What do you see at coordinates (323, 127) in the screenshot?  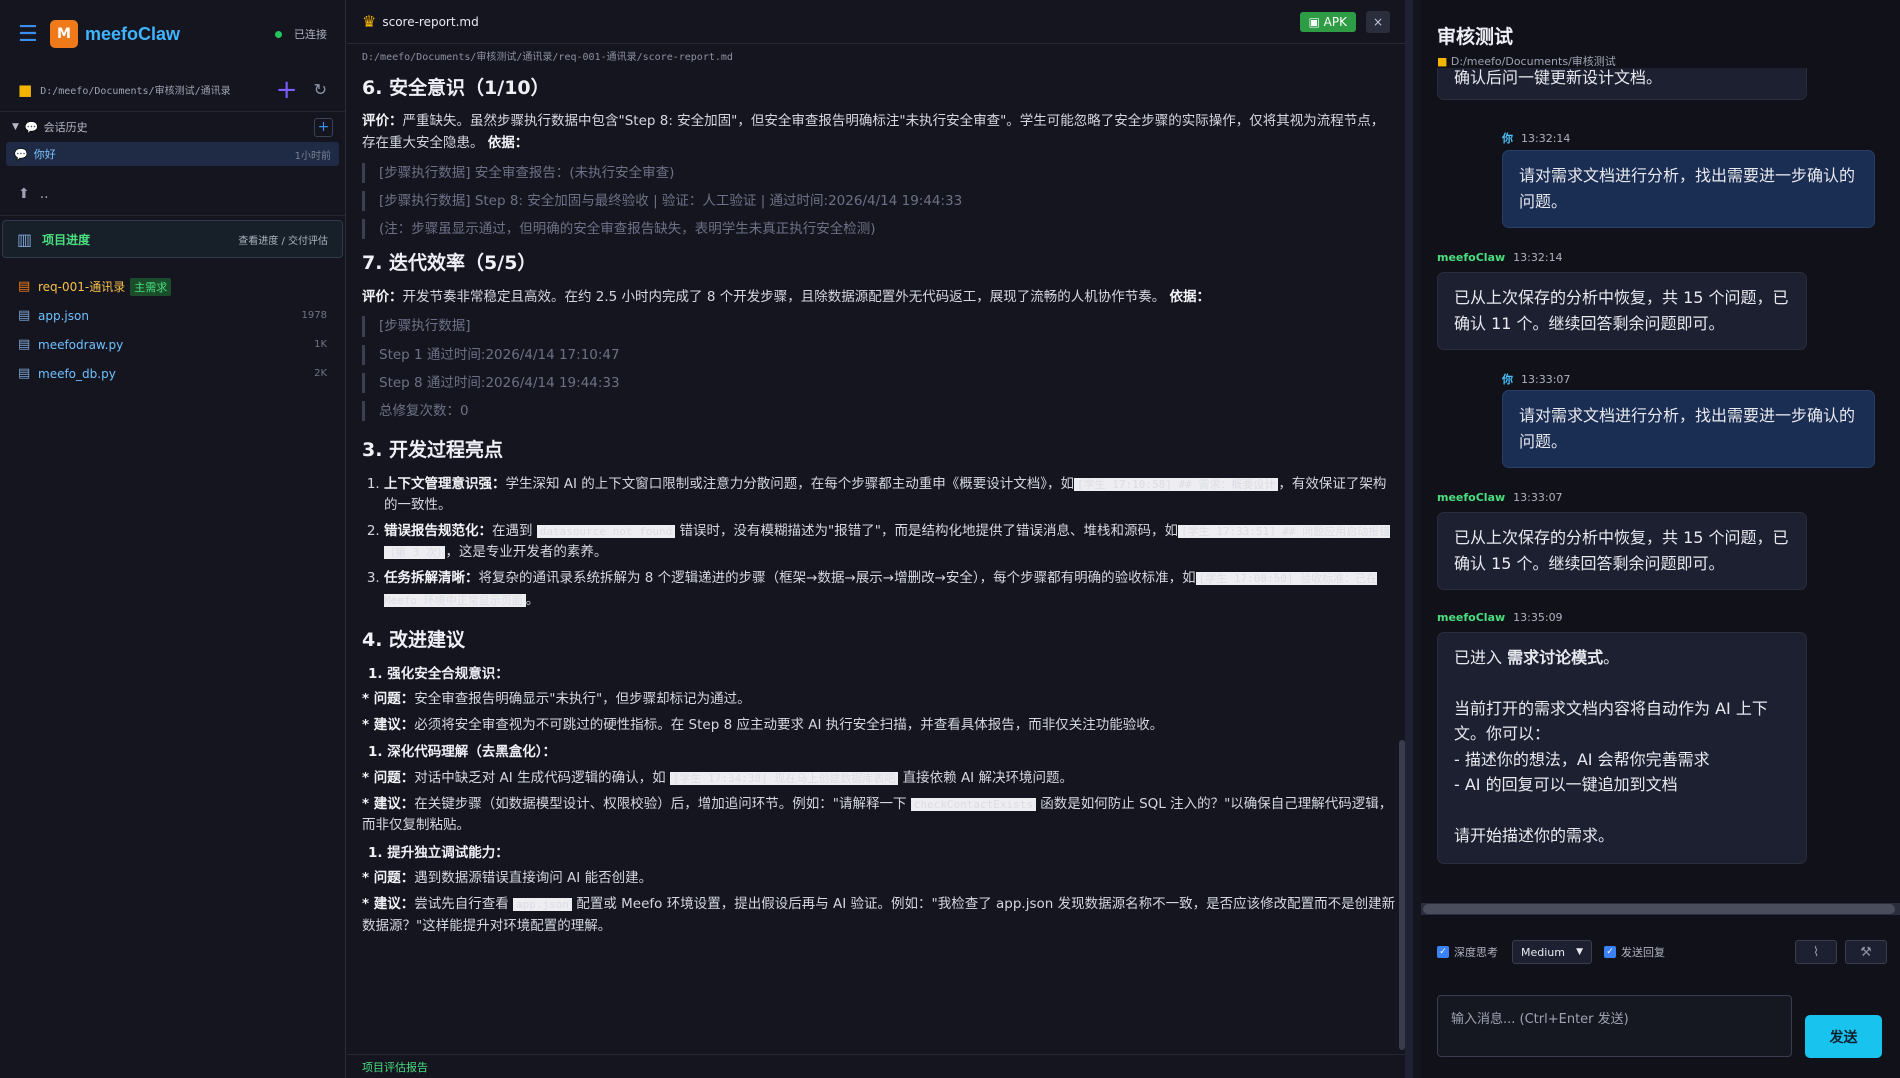 I see `add-history-button: +` at bounding box center [323, 127].